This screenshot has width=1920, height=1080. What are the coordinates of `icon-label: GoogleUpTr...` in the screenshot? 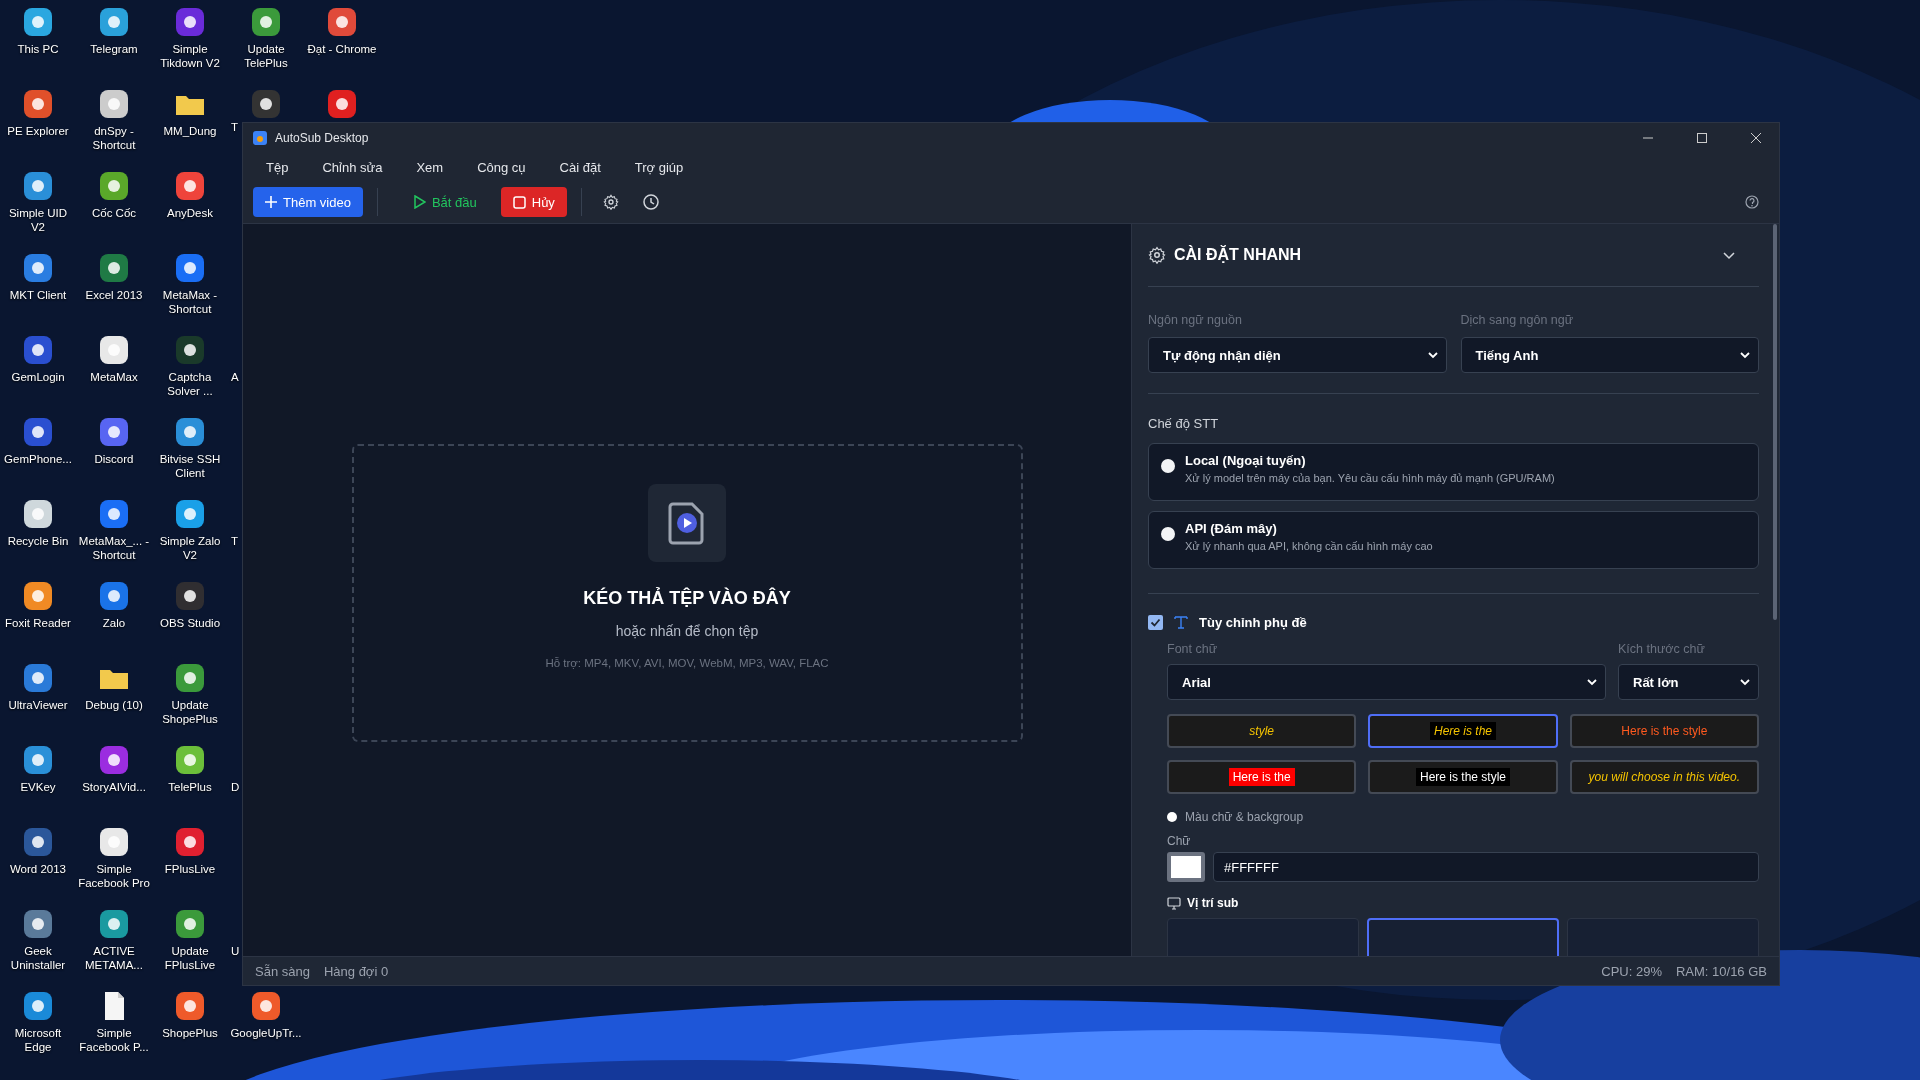 It's located at (266, 1033).